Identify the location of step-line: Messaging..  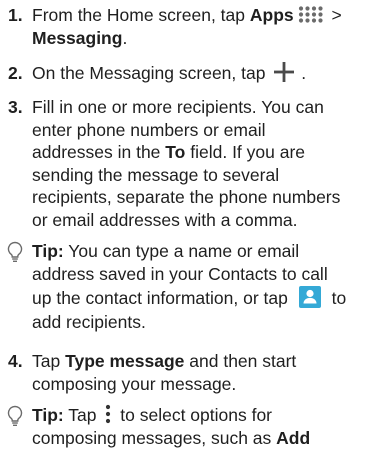
(210, 38).